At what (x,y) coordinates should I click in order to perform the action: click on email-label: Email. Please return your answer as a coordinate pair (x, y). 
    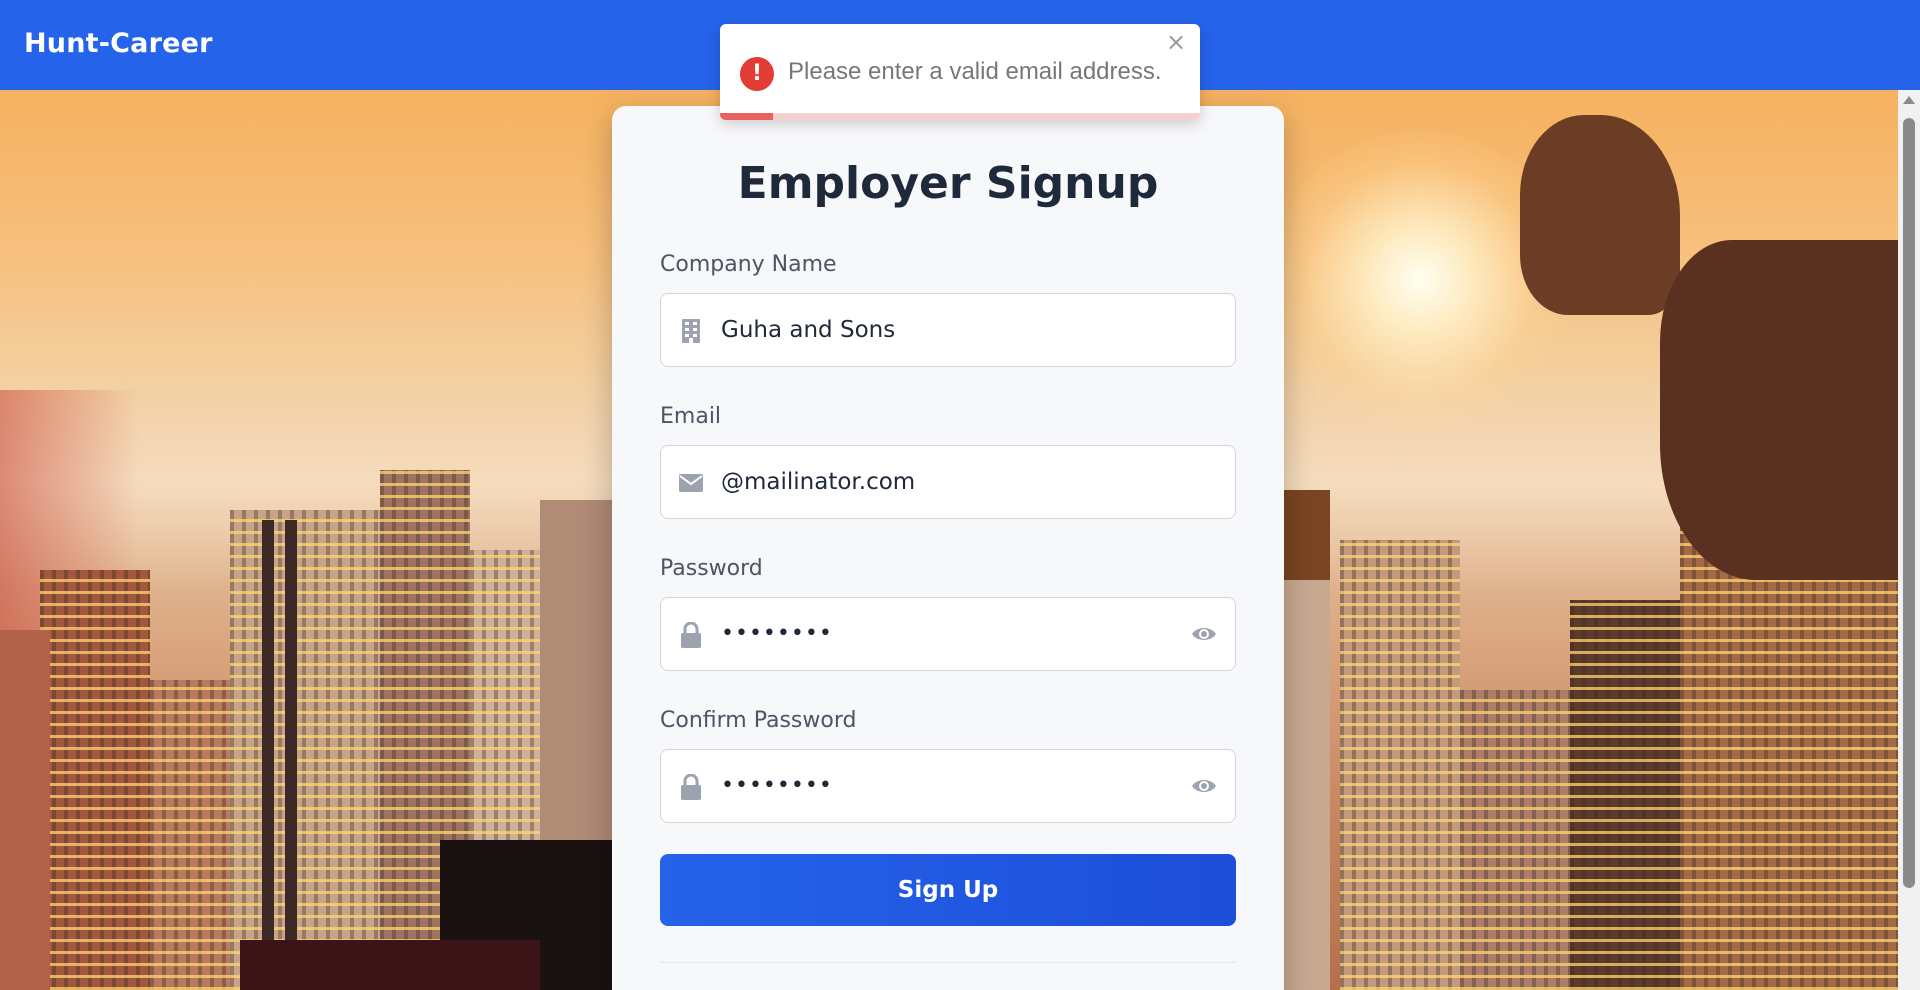
    Looking at the image, I should click on (691, 416).